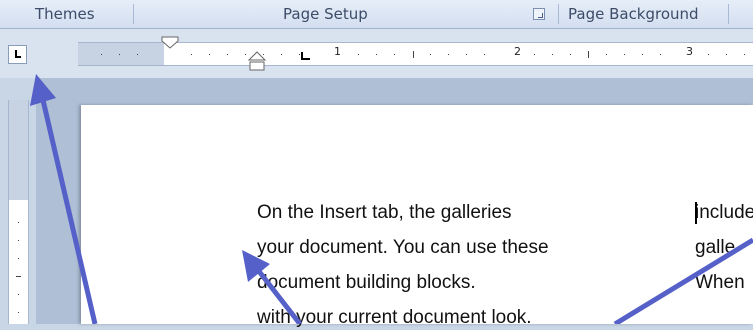  What do you see at coordinates (337, 51) in the screenshot?
I see `ruler-number: 1` at bounding box center [337, 51].